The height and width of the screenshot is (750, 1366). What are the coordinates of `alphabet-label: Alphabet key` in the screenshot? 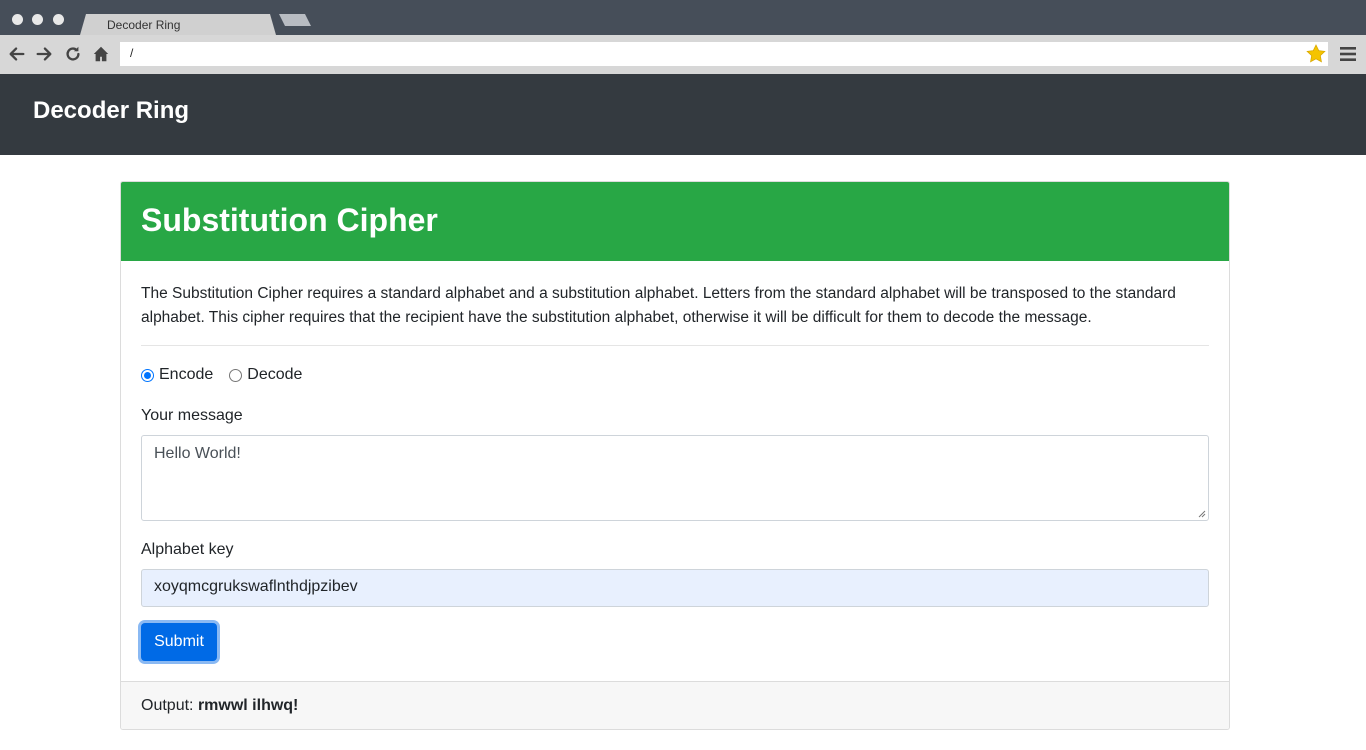 It's located at (187, 549).